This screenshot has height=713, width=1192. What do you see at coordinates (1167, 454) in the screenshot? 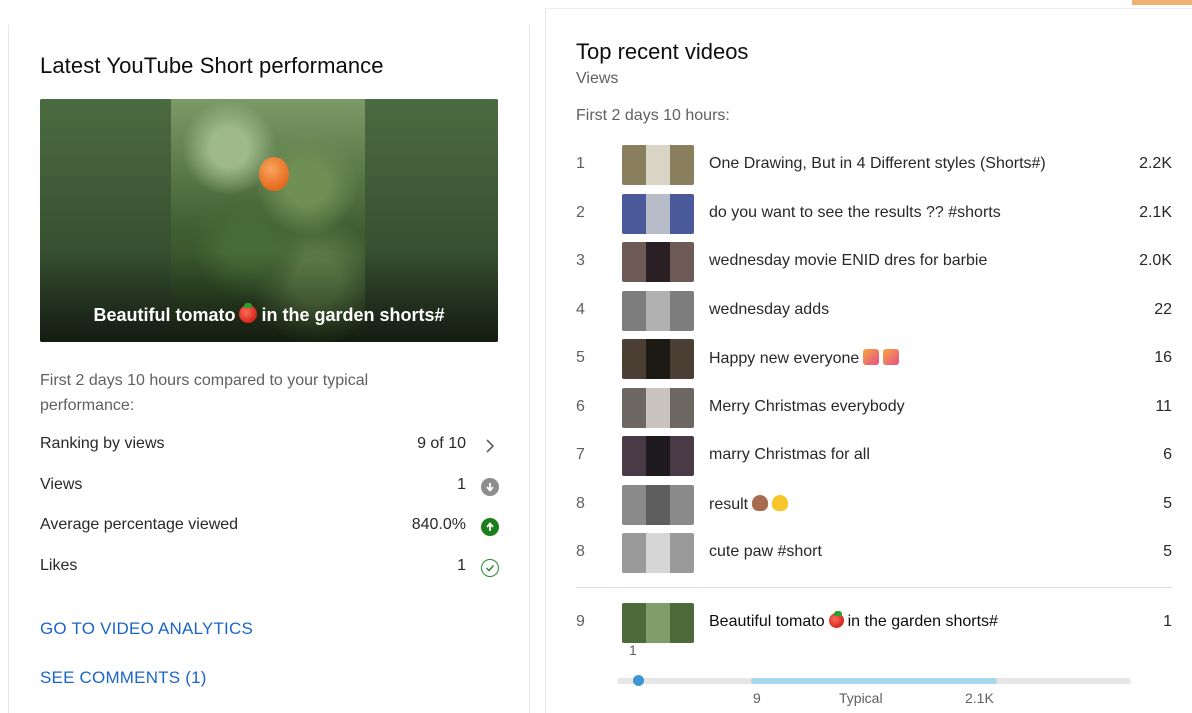
I see `video-views: 6` at bounding box center [1167, 454].